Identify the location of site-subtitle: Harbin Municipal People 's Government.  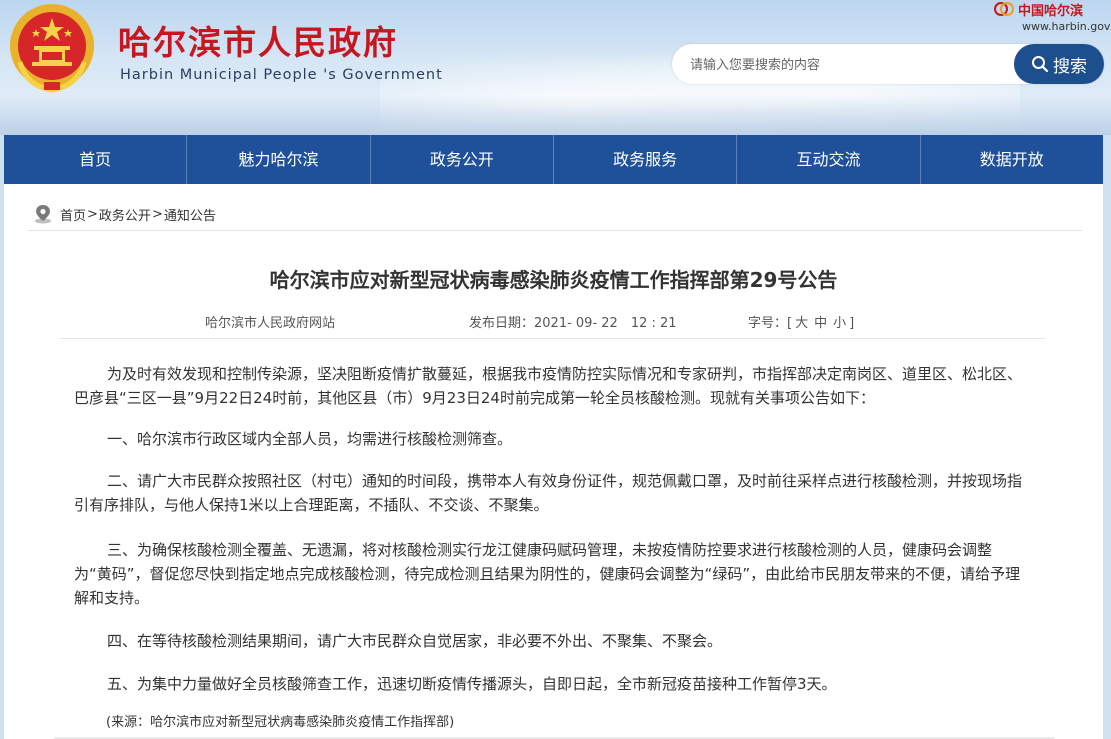
(281, 75).